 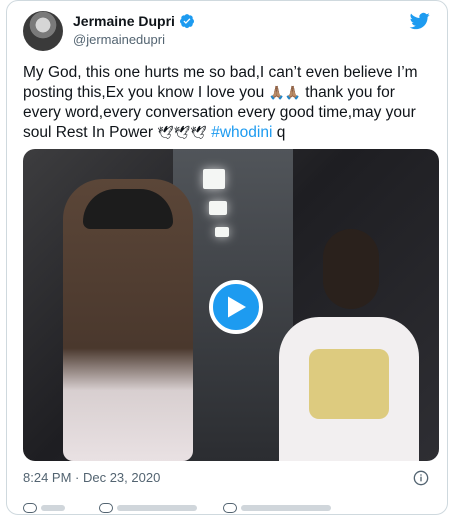 I want to click on tweet-header: Jermaine Dupri @jermainedupri, so click(x=229, y=33).